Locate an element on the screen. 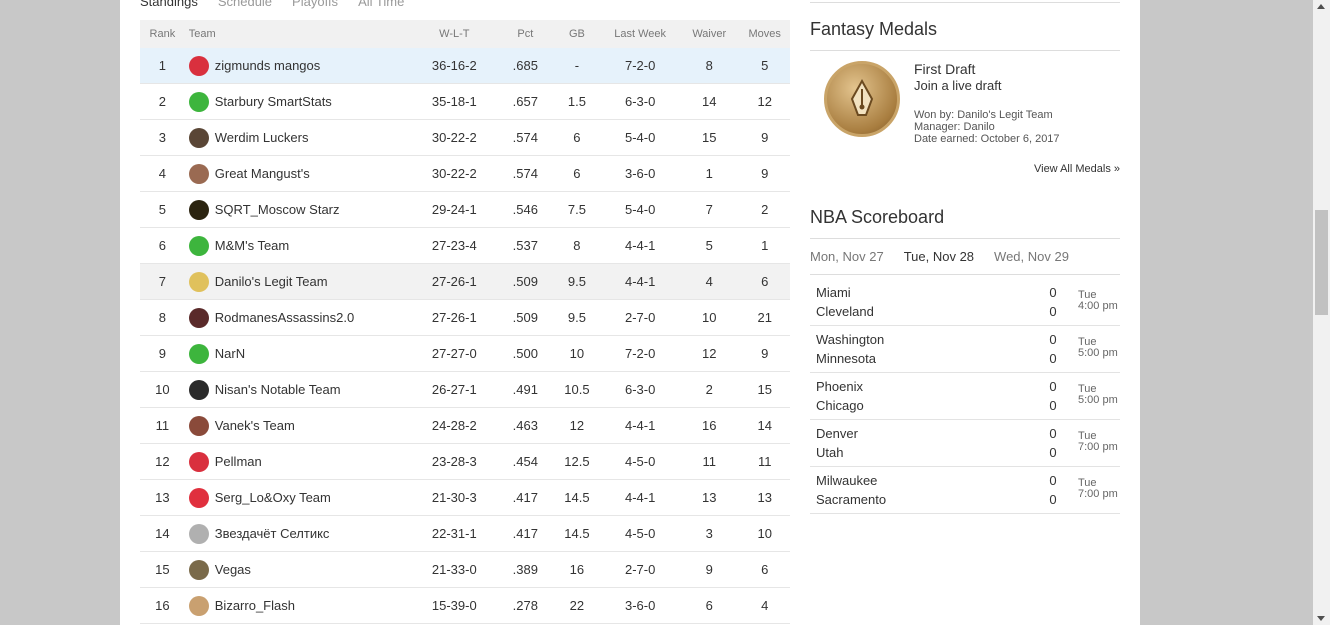 Image resolution: width=1330 pixels, height=625 pixels. header-wlt: W-L-T is located at coordinates (455, 34).